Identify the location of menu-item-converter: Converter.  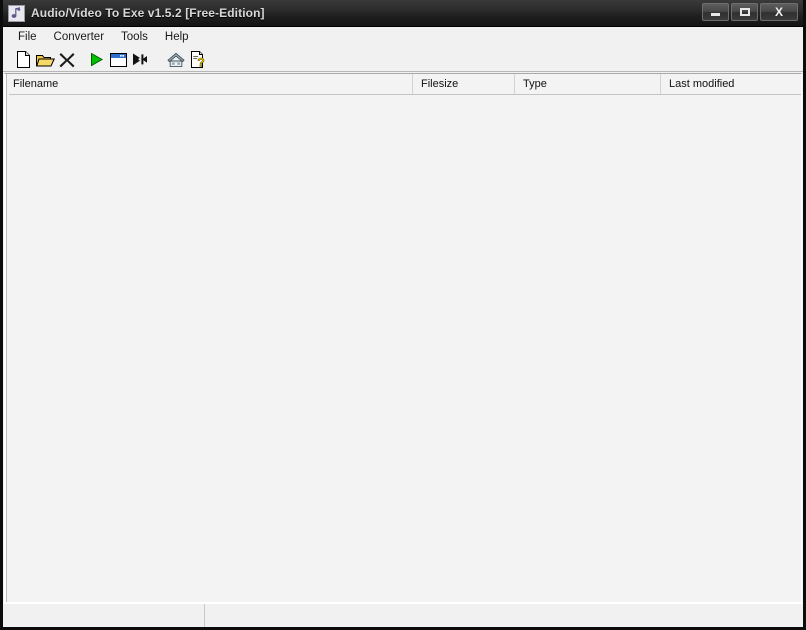
(80, 37).